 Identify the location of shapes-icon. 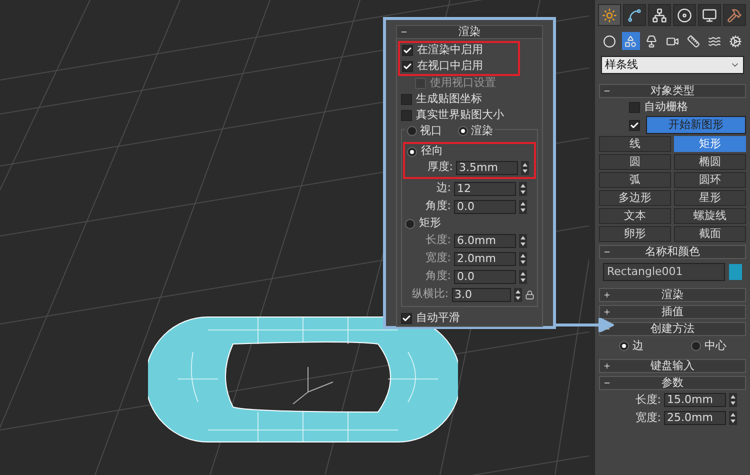
(631, 41).